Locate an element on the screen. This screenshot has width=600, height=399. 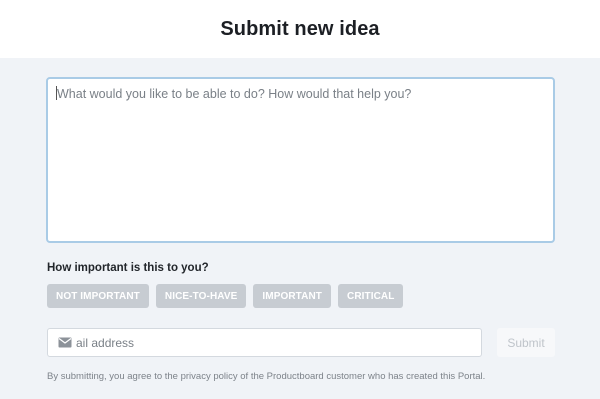
submit-button: Submit is located at coordinates (526, 342).